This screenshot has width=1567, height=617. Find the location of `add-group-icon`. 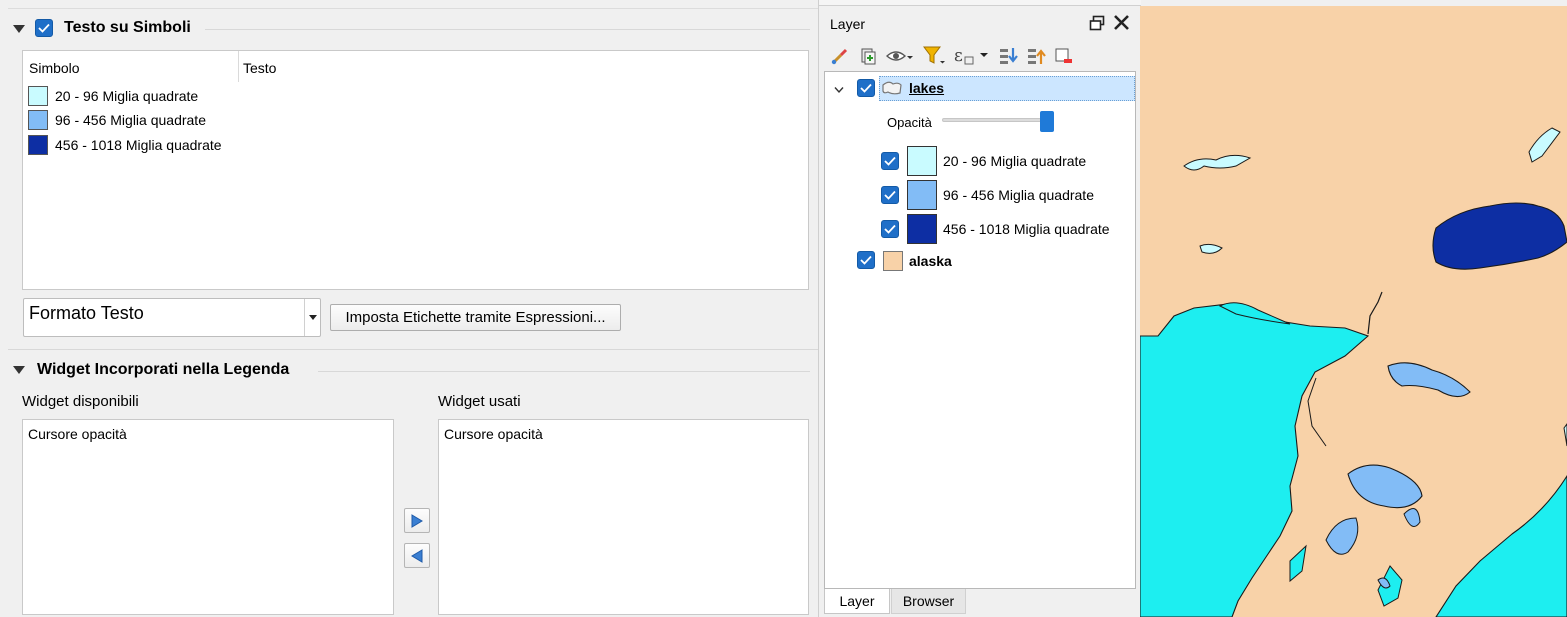

add-group-icon is located at coordinates (868, 56).